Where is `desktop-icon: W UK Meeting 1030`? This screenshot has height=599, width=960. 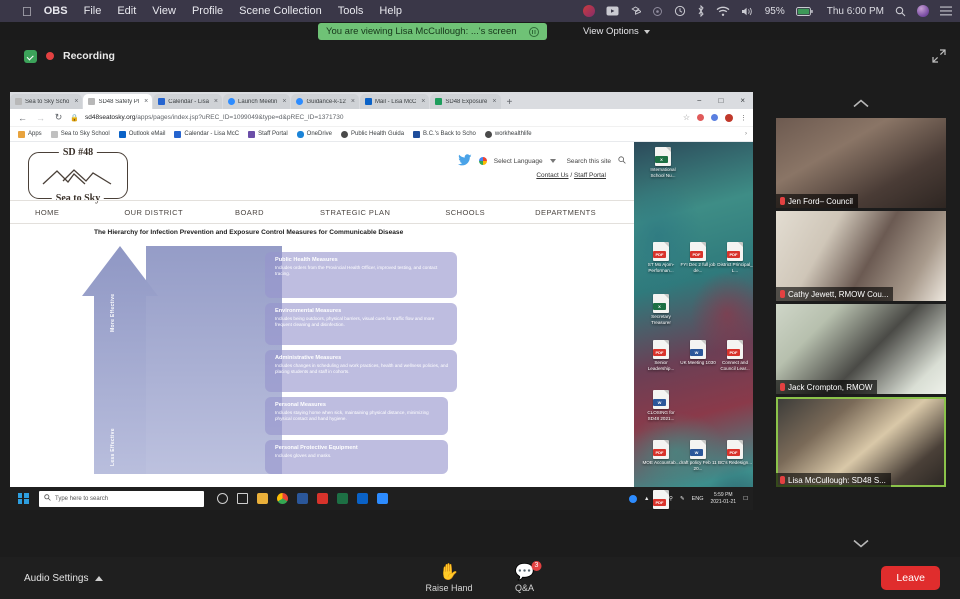 desktop-icon: W UK Meeting 1030 is located at coordinates (698, 353).